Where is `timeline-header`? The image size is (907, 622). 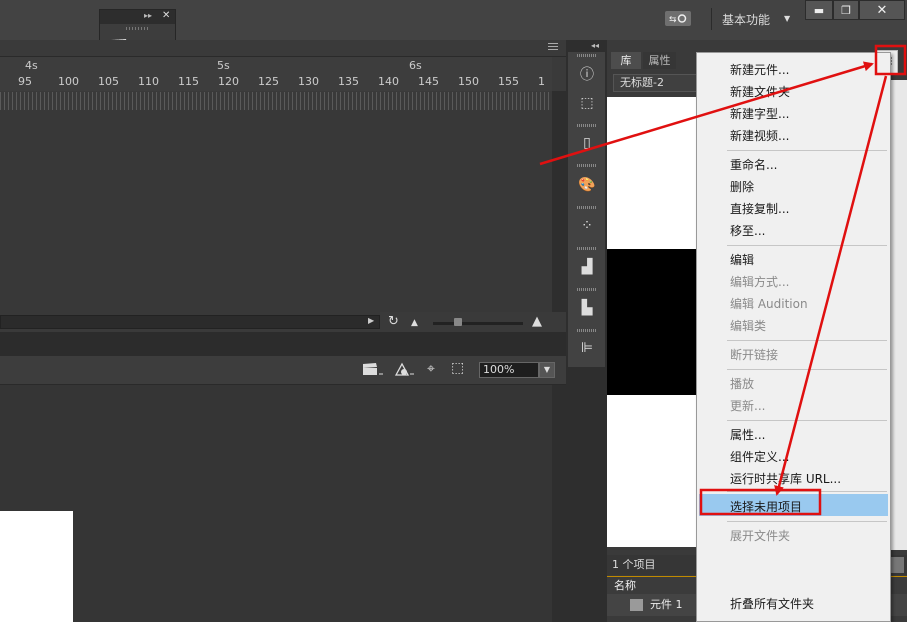 timeline-header is located at coordinates (283, 48).